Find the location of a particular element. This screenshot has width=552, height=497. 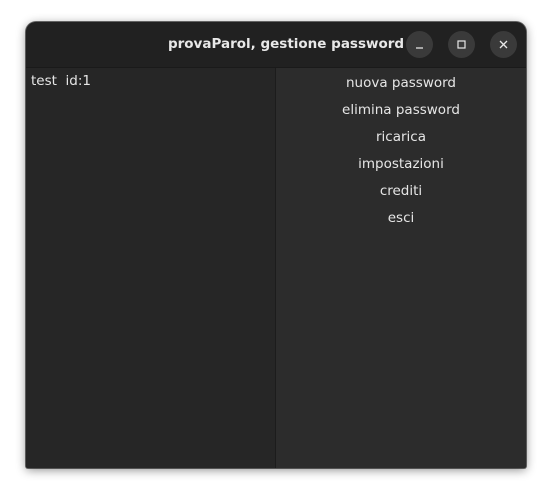

minimize-button is located at coordinates (419, 44).